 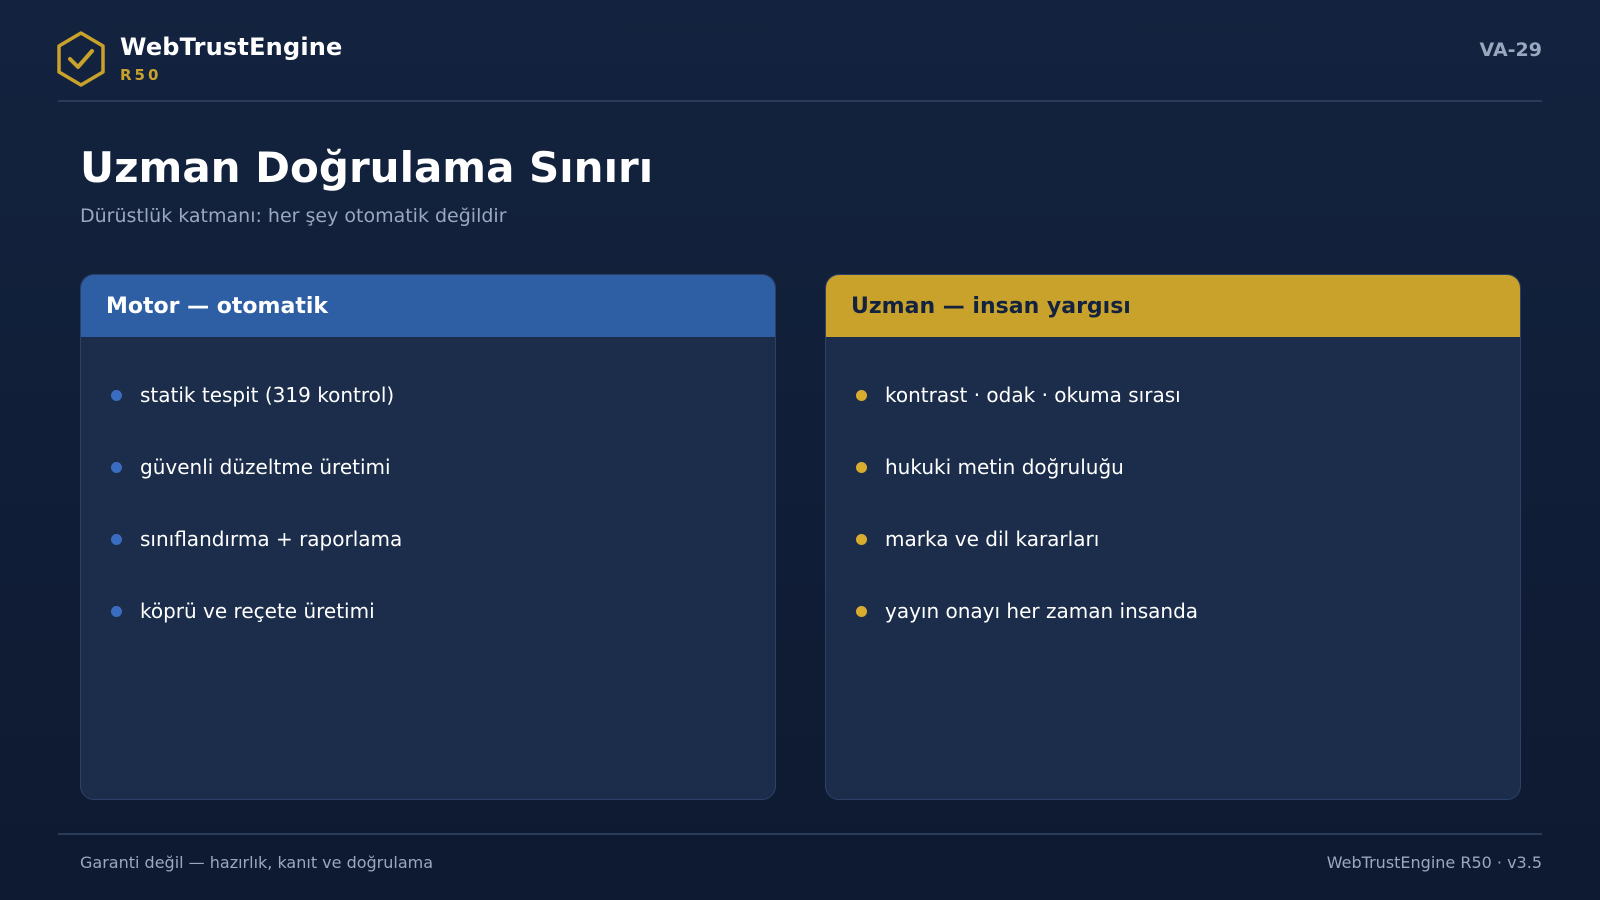 I want to click on list-item: marka ve dil kararları, so click(x=1176, y=539).